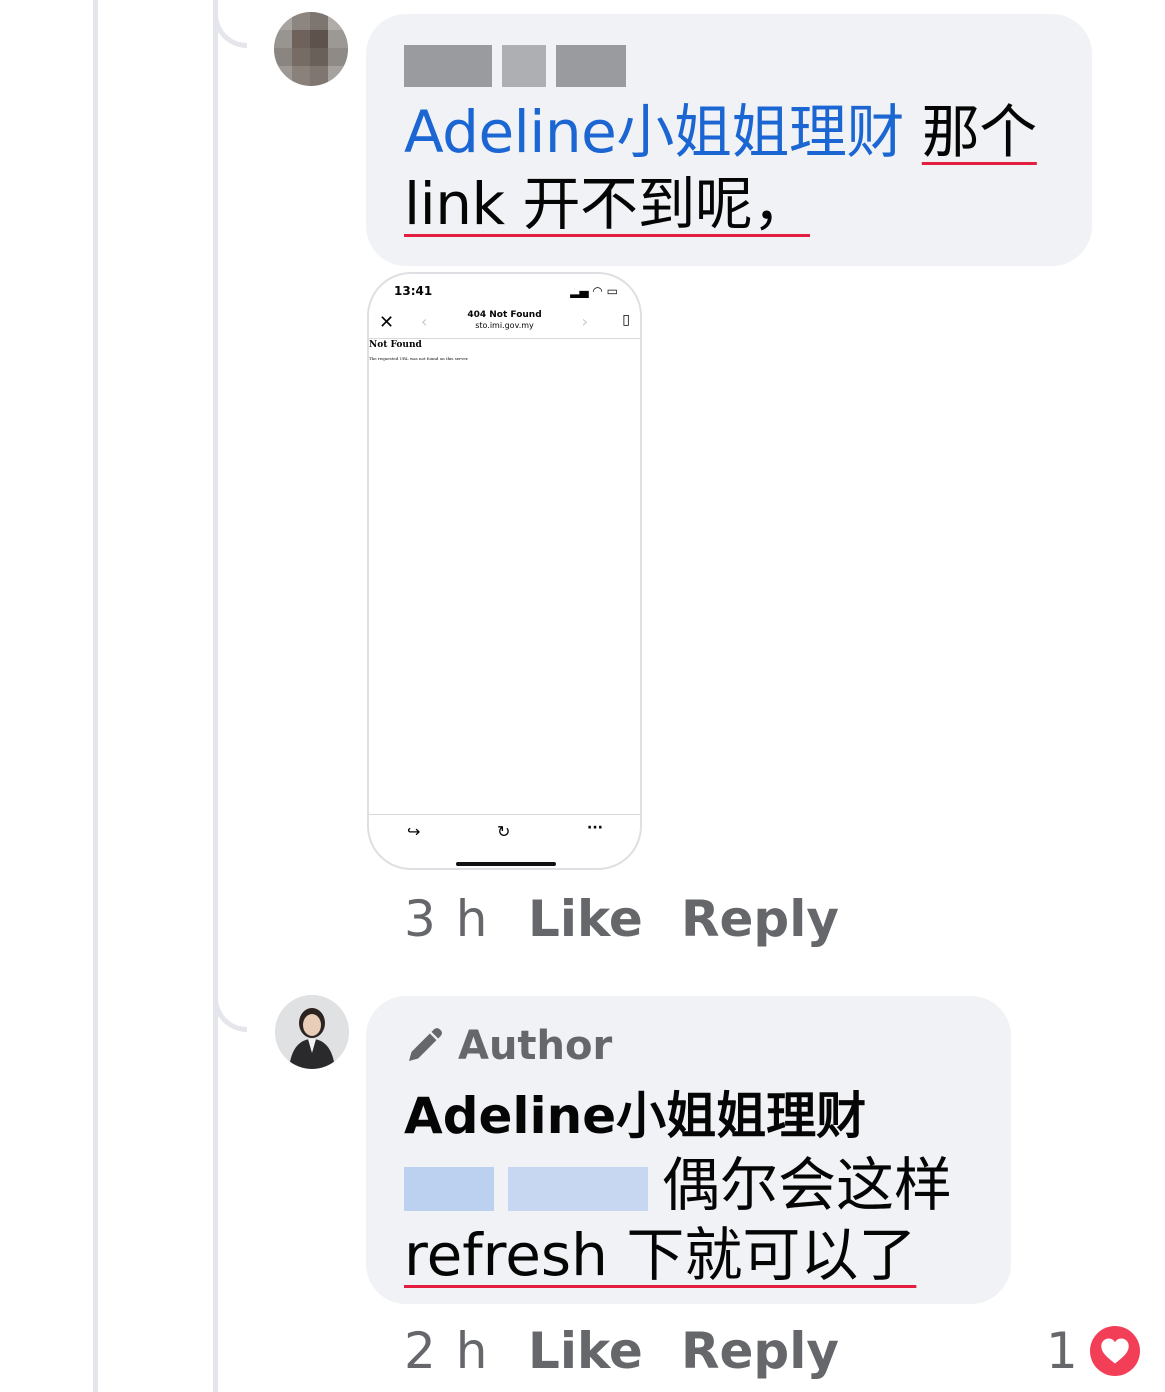  What do you see at coordinates (688, 1046) in the screenshot?
I see `author-badge: Author` at bounding box center [688, 1046].